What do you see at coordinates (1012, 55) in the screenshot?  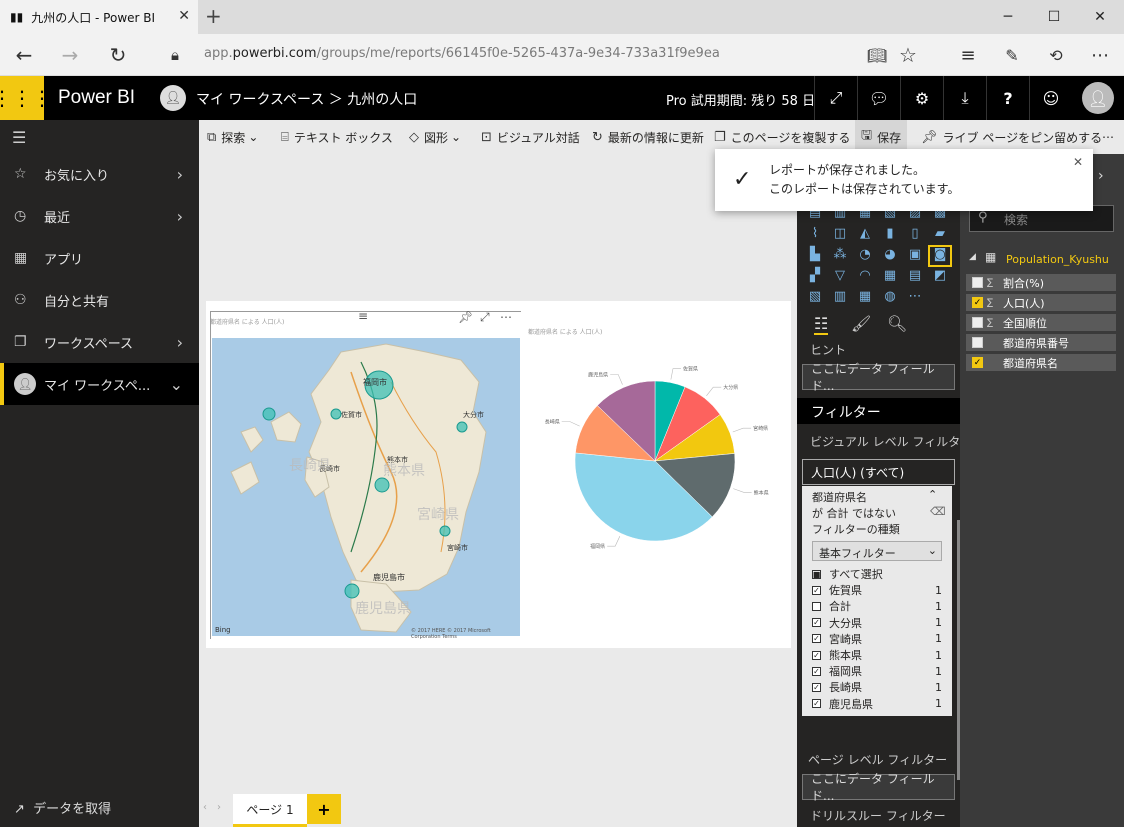 I see `web-note-icon: ✎` at bounding box center [1012, 55].